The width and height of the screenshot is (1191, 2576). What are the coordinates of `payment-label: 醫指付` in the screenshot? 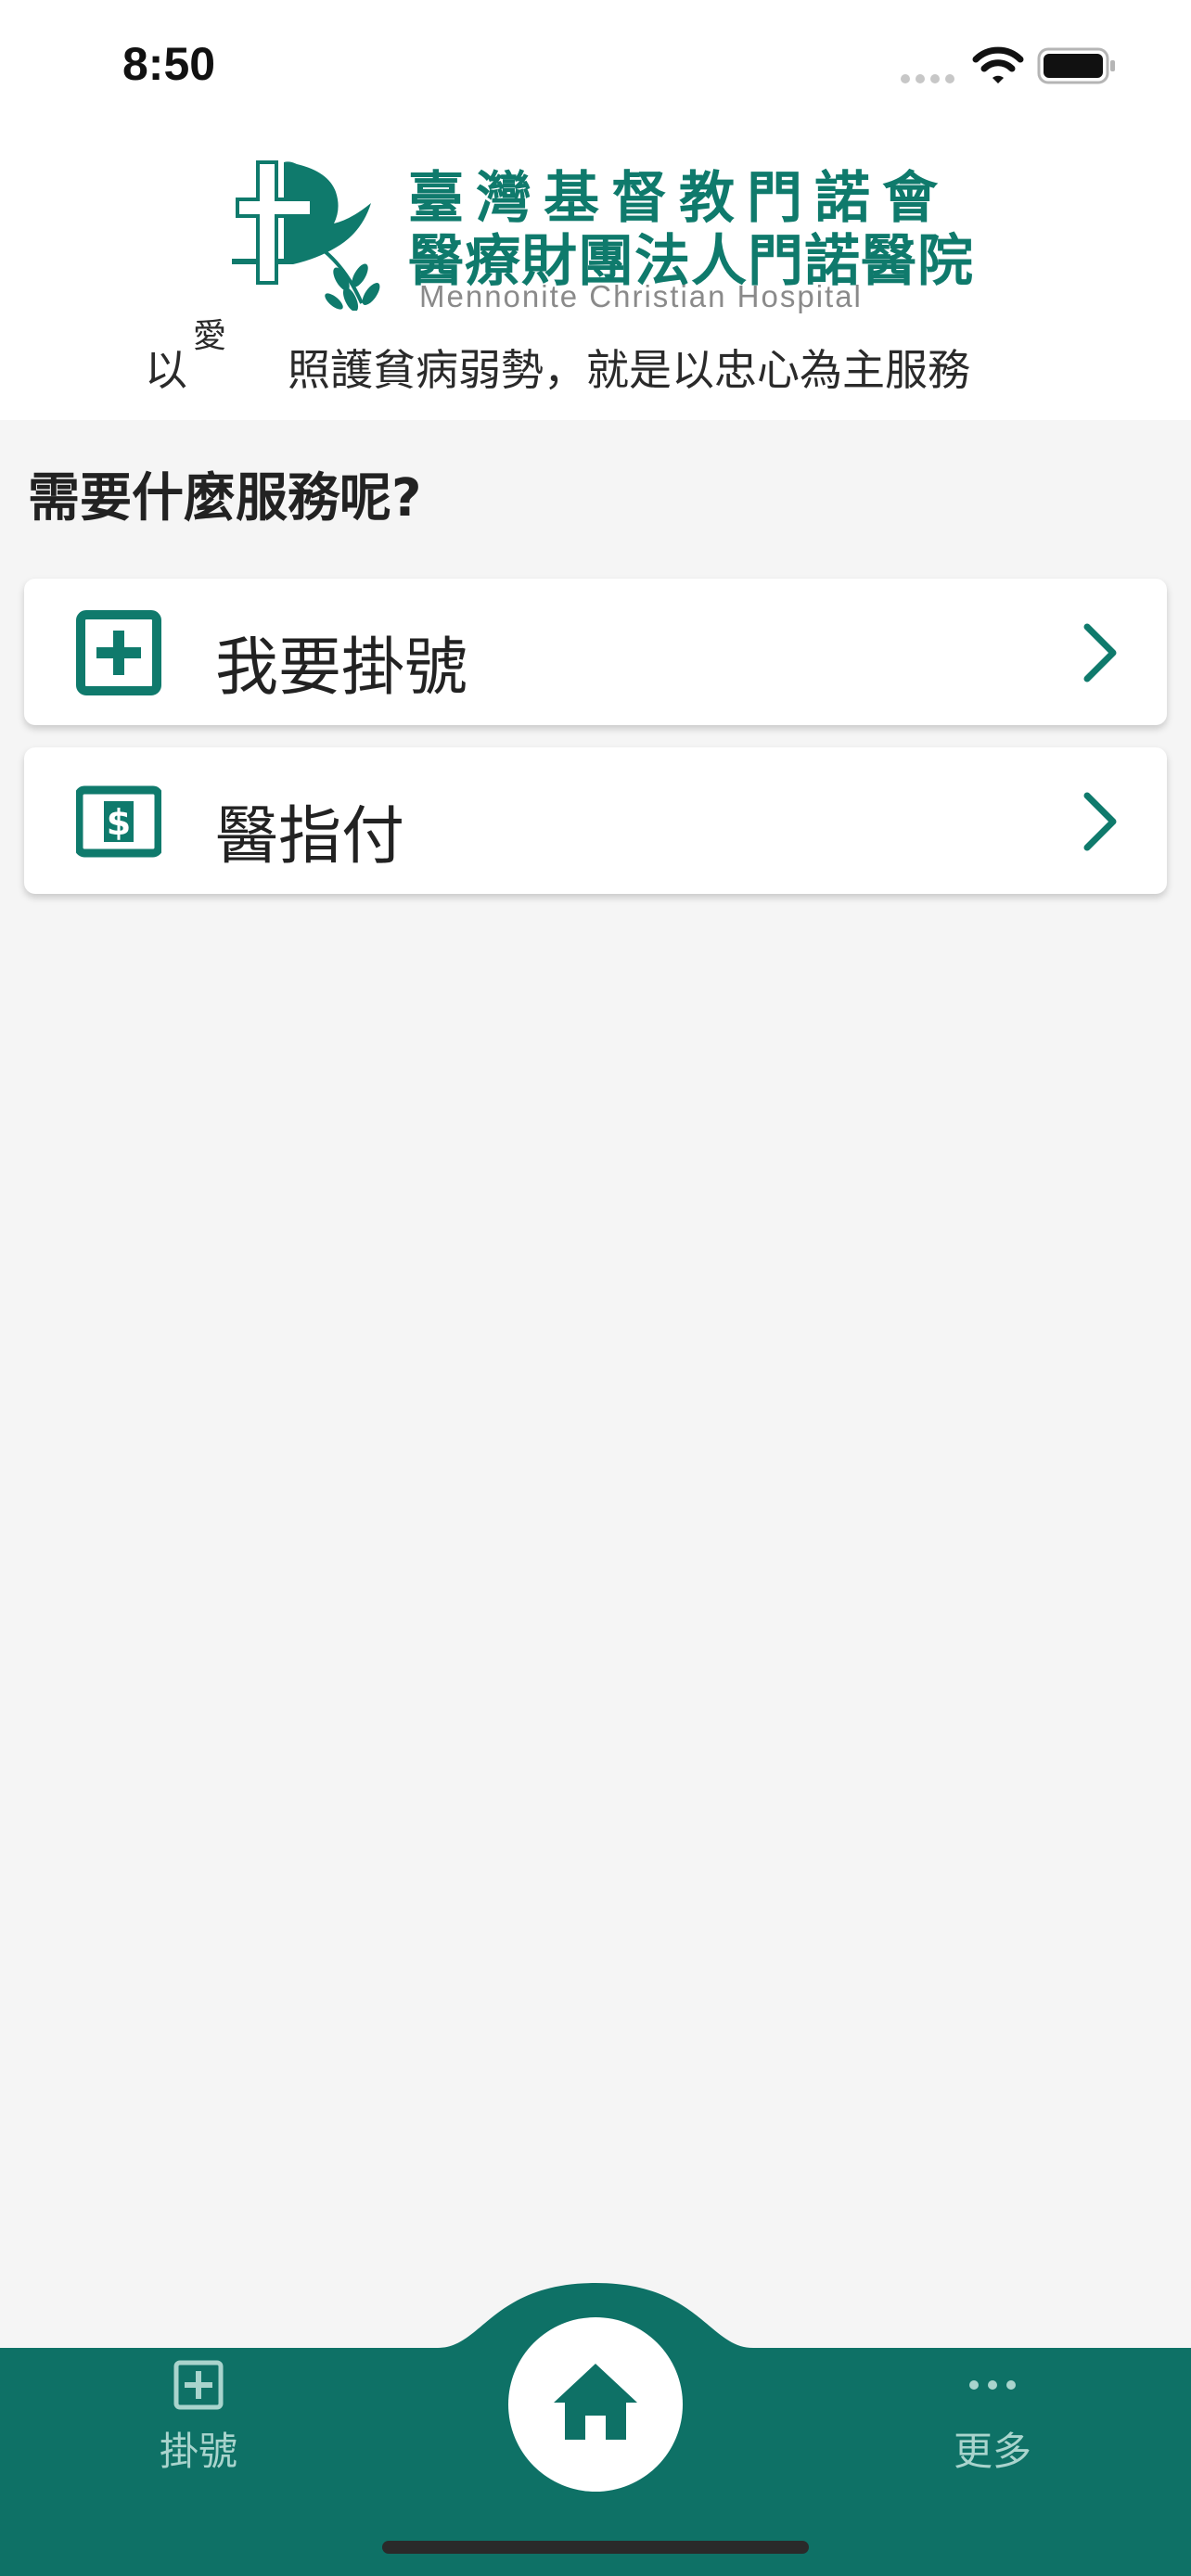 It's located at (310, 837).